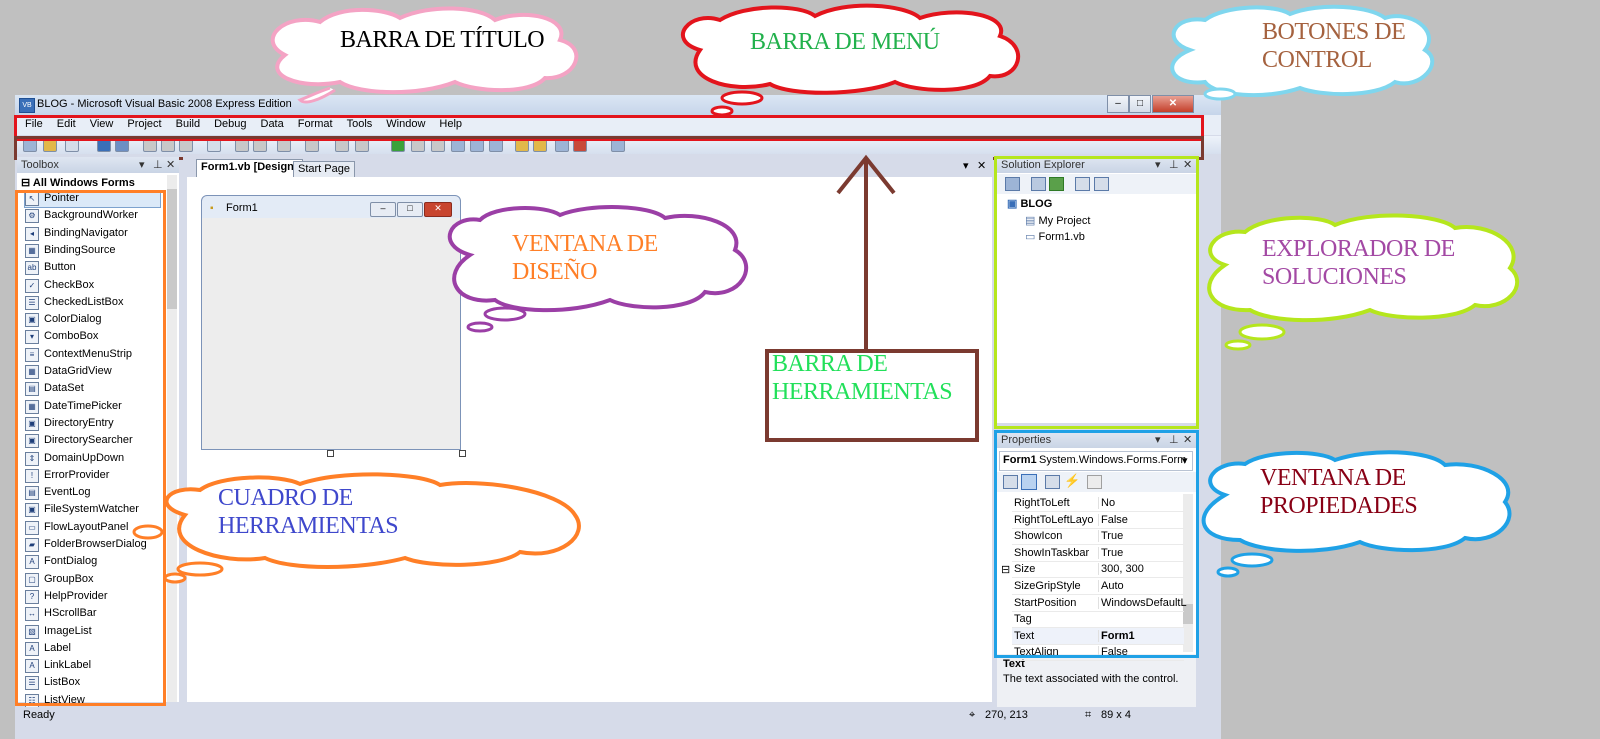 This screenshot has height=739, width=1600. I want to click on annotation-label: BARRA DE HERRAMIENTAS, so click(862, 378).